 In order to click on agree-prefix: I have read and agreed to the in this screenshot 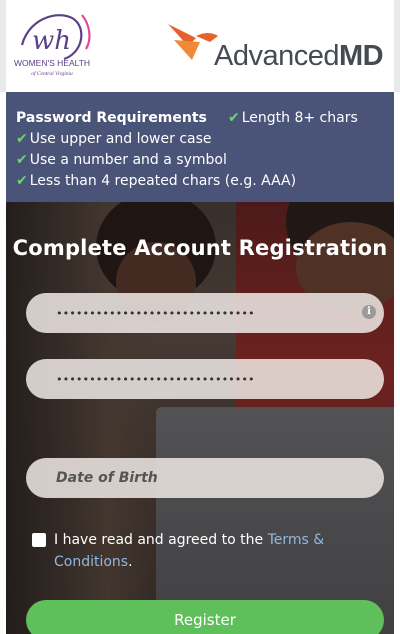, I will do `click(161, 540)`.